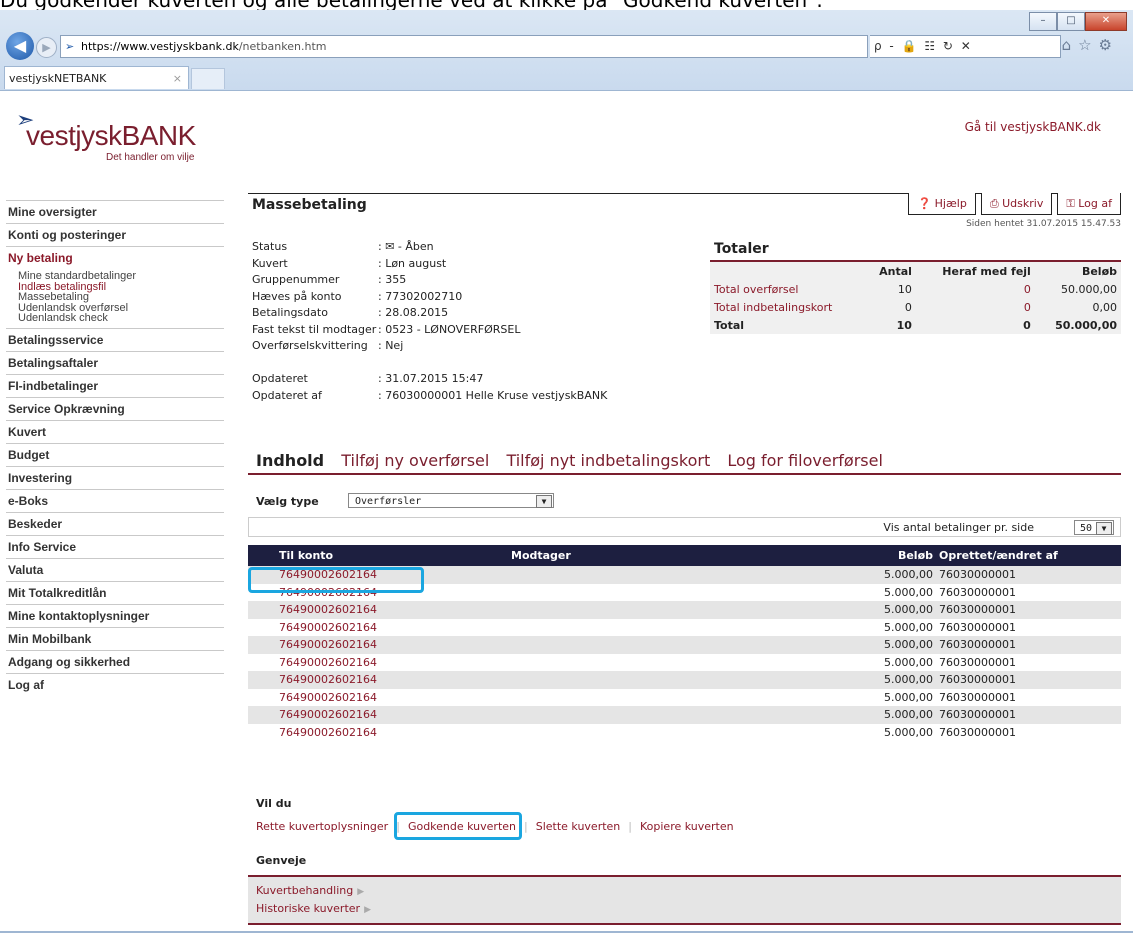  I want to click on sidebar-item-budget: Budget, so click(115, 454).